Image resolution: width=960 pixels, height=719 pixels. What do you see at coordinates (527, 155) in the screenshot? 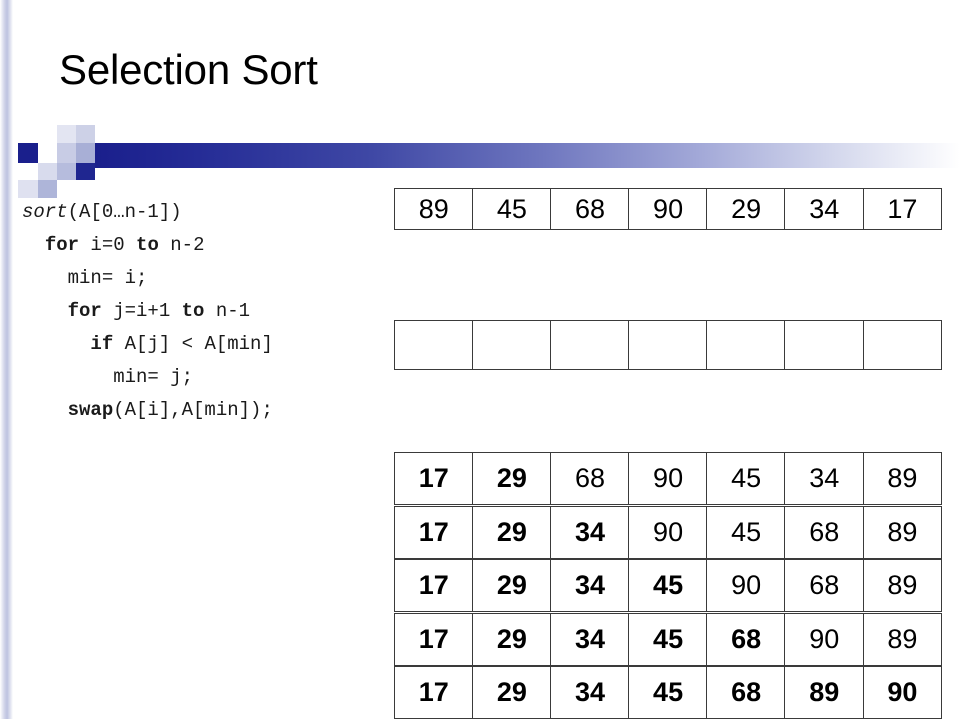
I see `title-separator-bar` at bounding box center [527, 155].